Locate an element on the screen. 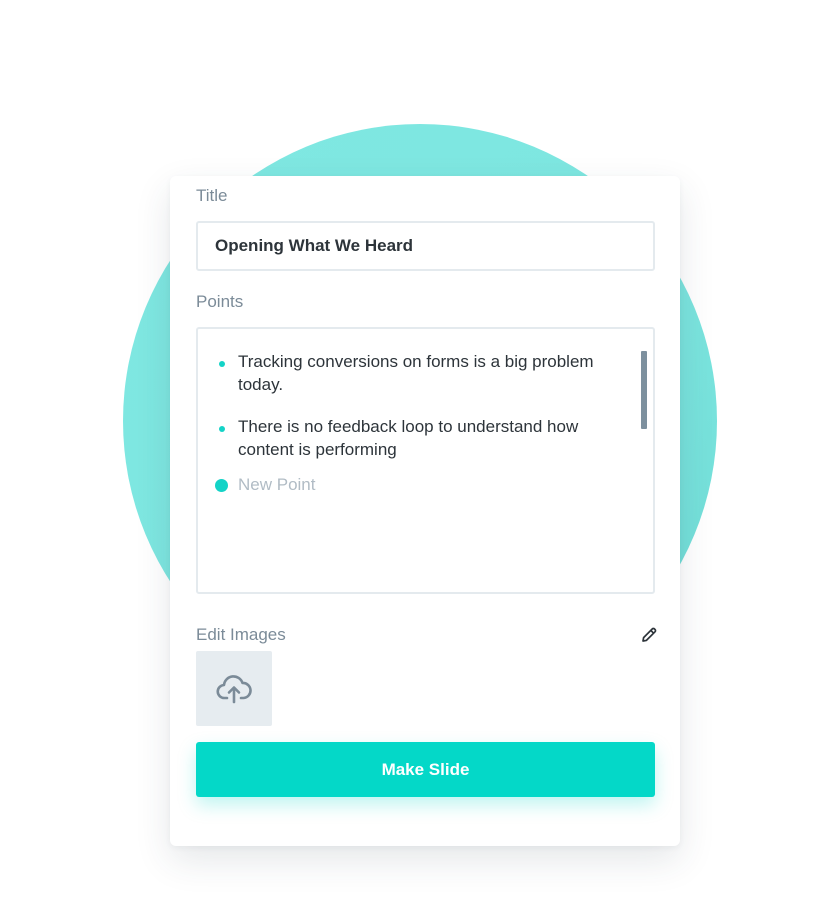 The height and width of the screenshot is (918, 822). new-point-placeholder: New Point is located at coordinates (276, 485).